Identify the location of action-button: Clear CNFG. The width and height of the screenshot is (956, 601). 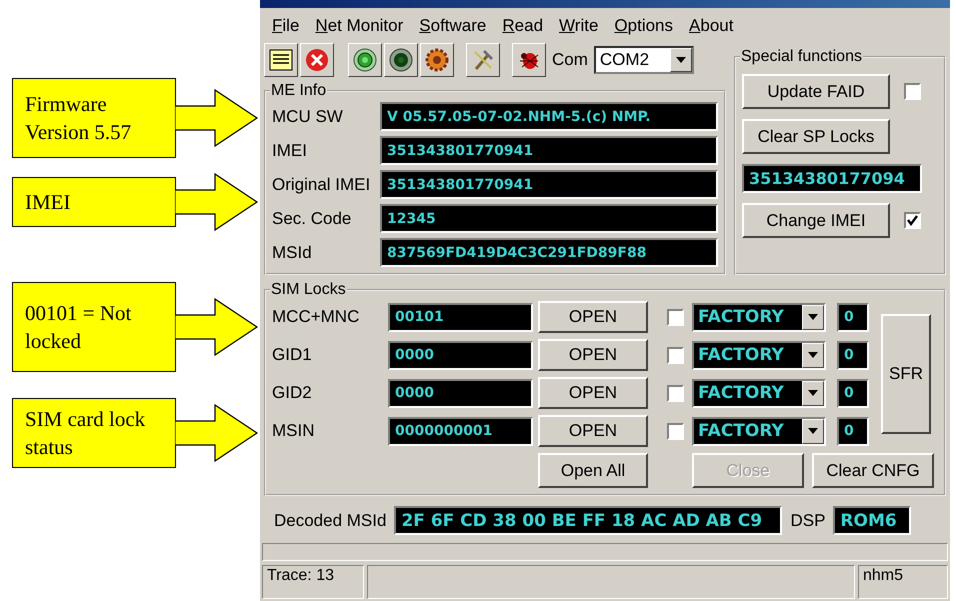
(873, 470).